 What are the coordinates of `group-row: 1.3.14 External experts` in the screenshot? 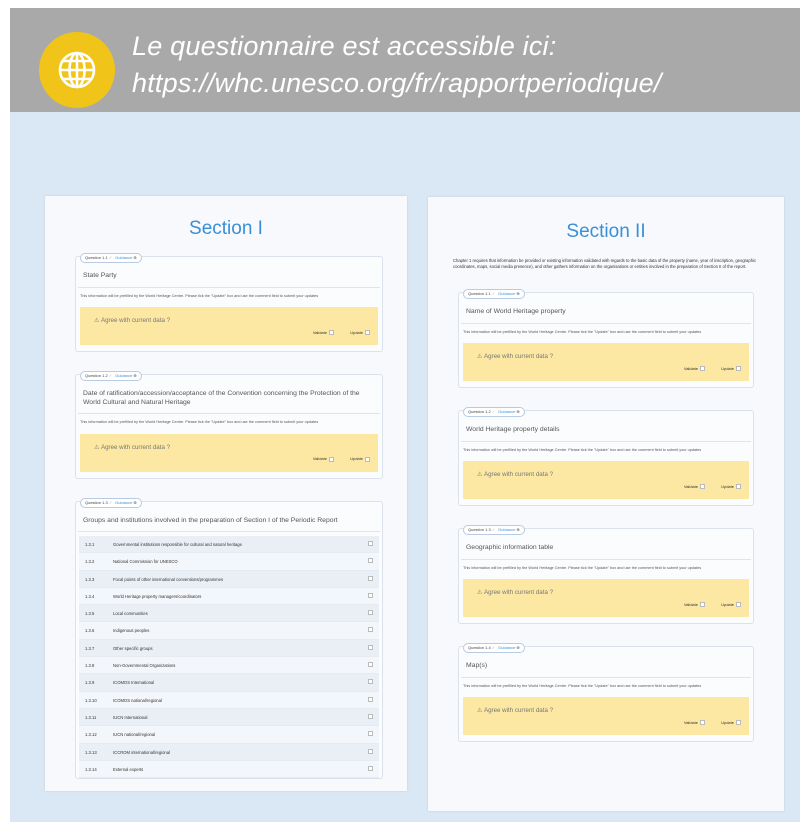 It's located at (229, 769).